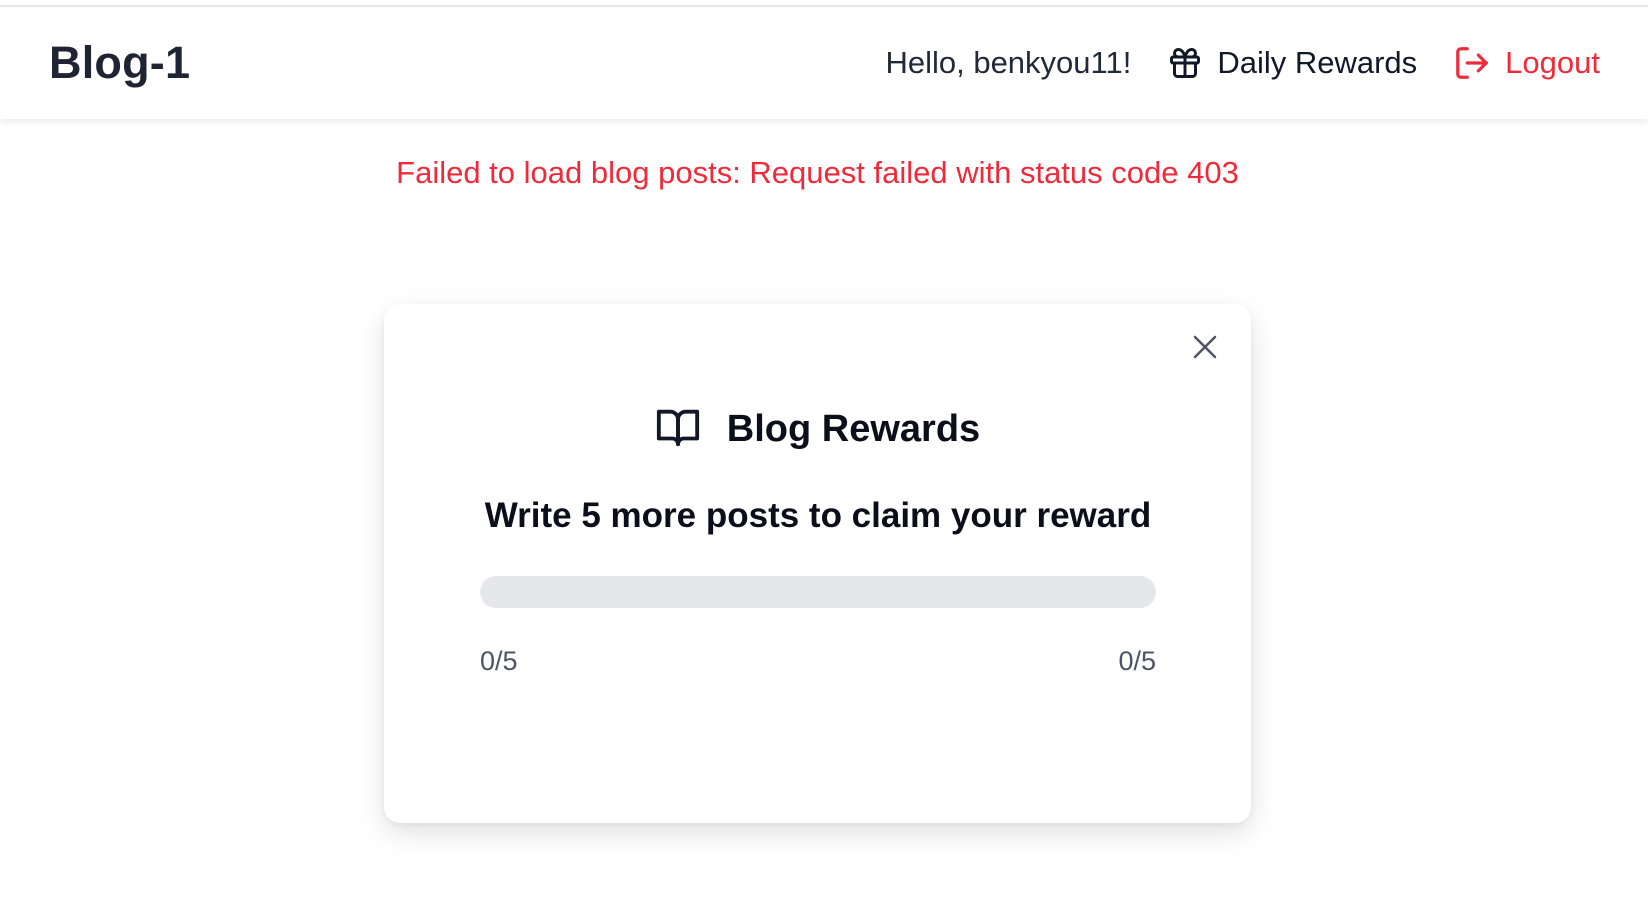 The image size is (1648, 918). What do you see at coordinates (853, 429) in the screenshot?
I see `modal-title: Blog Rewards` at bounding box center [853, 429].